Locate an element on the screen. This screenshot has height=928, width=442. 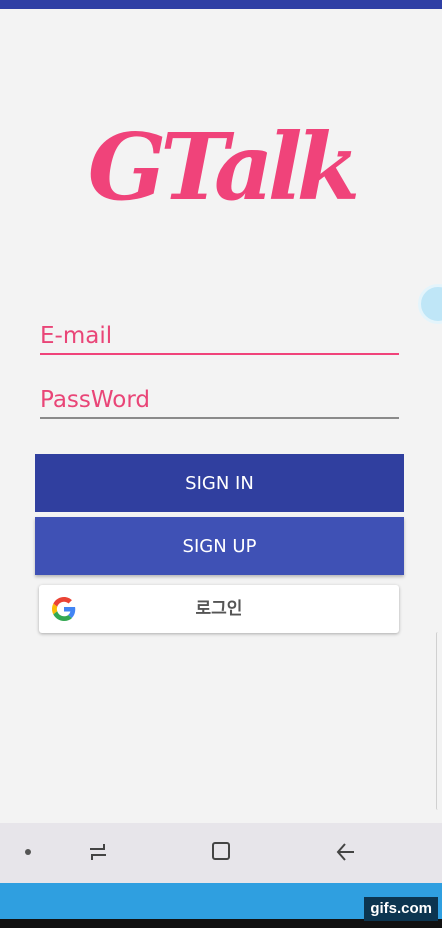
watermark: gifs.com is located at coordinates (401, 909).